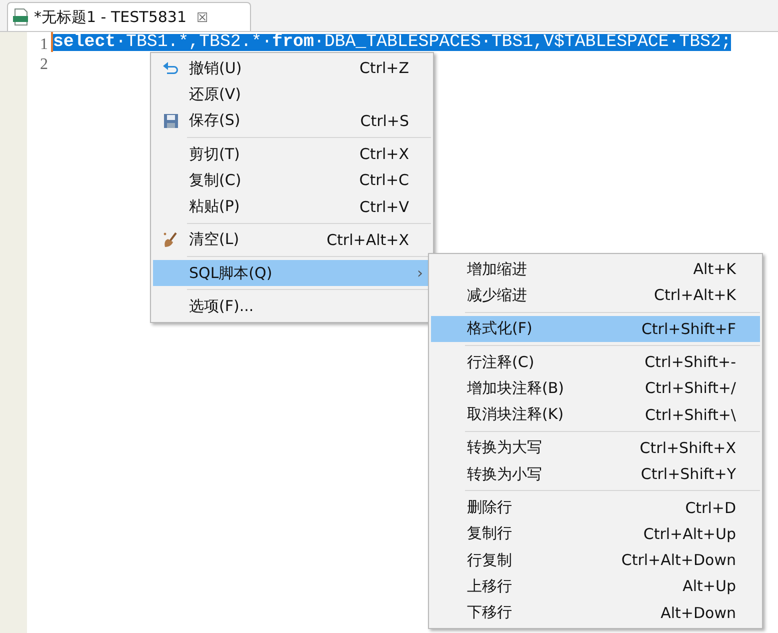 This screenshot has width=778, height=633. I want to click on undo-icon, so click(171, 68).